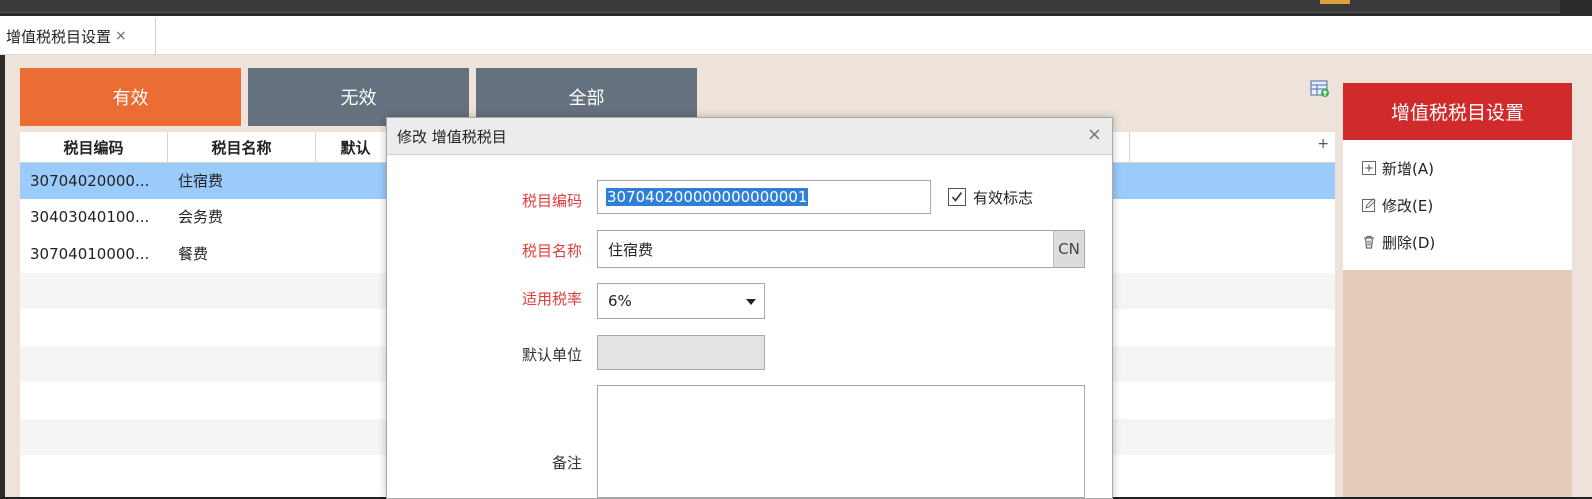 The image size is (1592, 499). I want to click on add-button: 新增(A), so click(1397, 168).